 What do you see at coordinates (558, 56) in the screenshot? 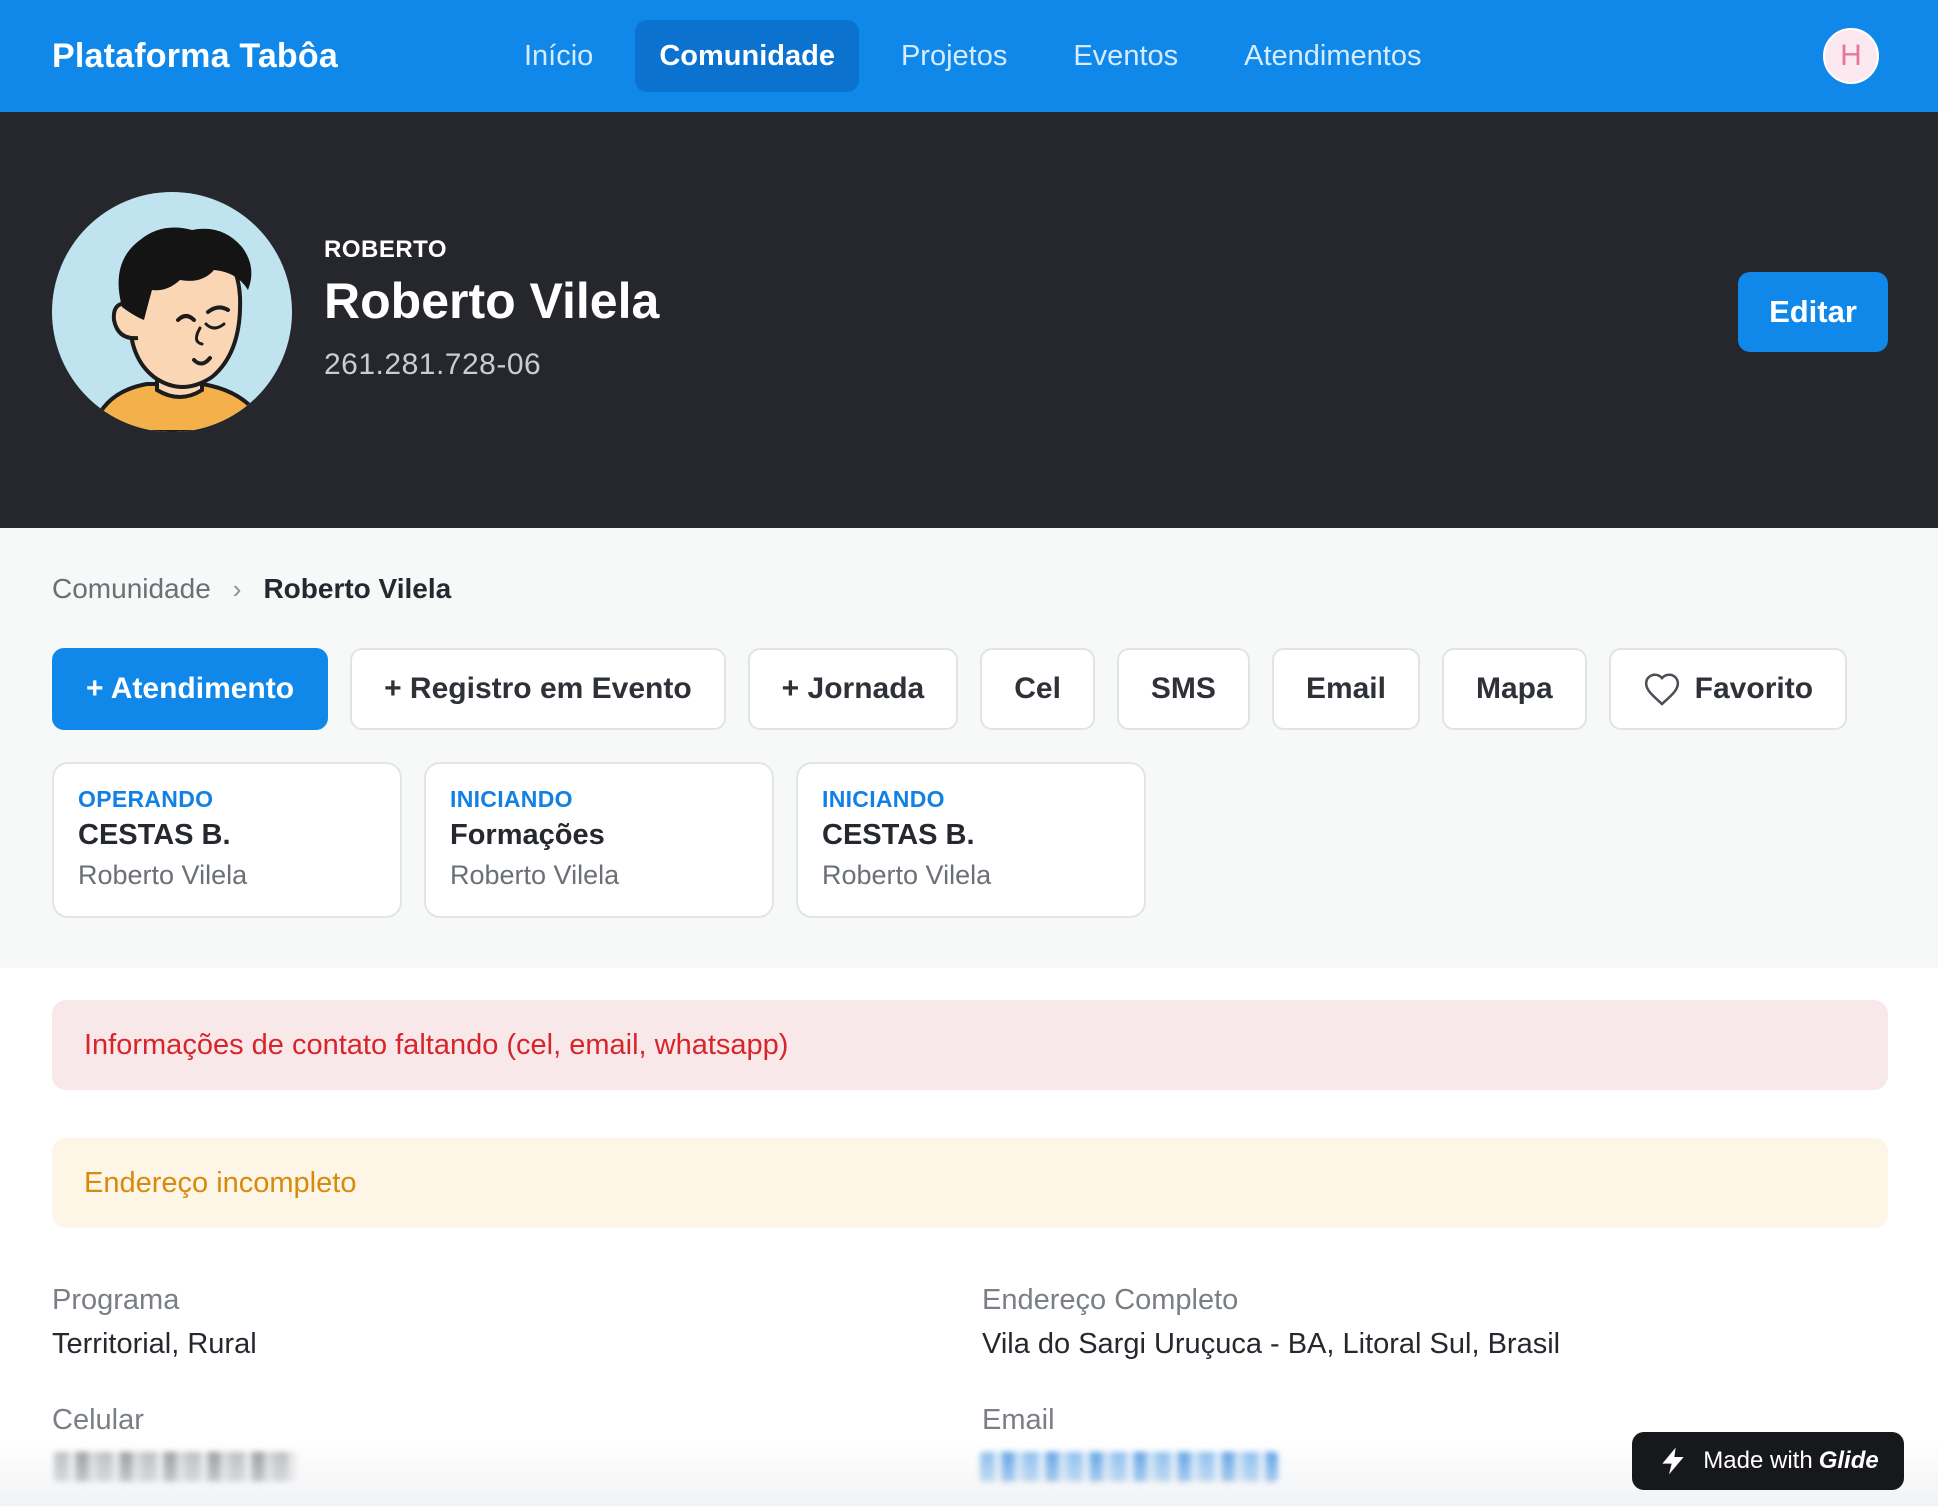
I see `nav-link-inicio: Início` at bounding box center [558, 56].